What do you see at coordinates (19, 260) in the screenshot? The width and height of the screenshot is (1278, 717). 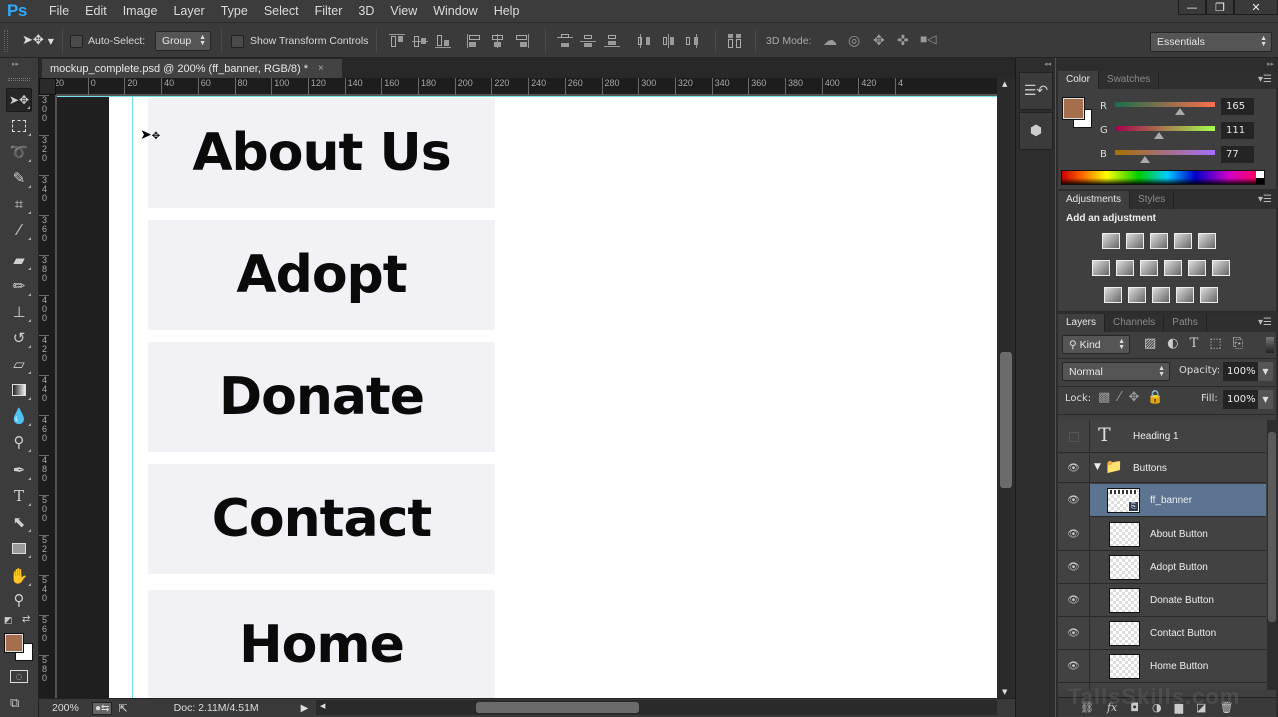 I see `healing-brush-tool: ▰` at bounding box center [19, 260].